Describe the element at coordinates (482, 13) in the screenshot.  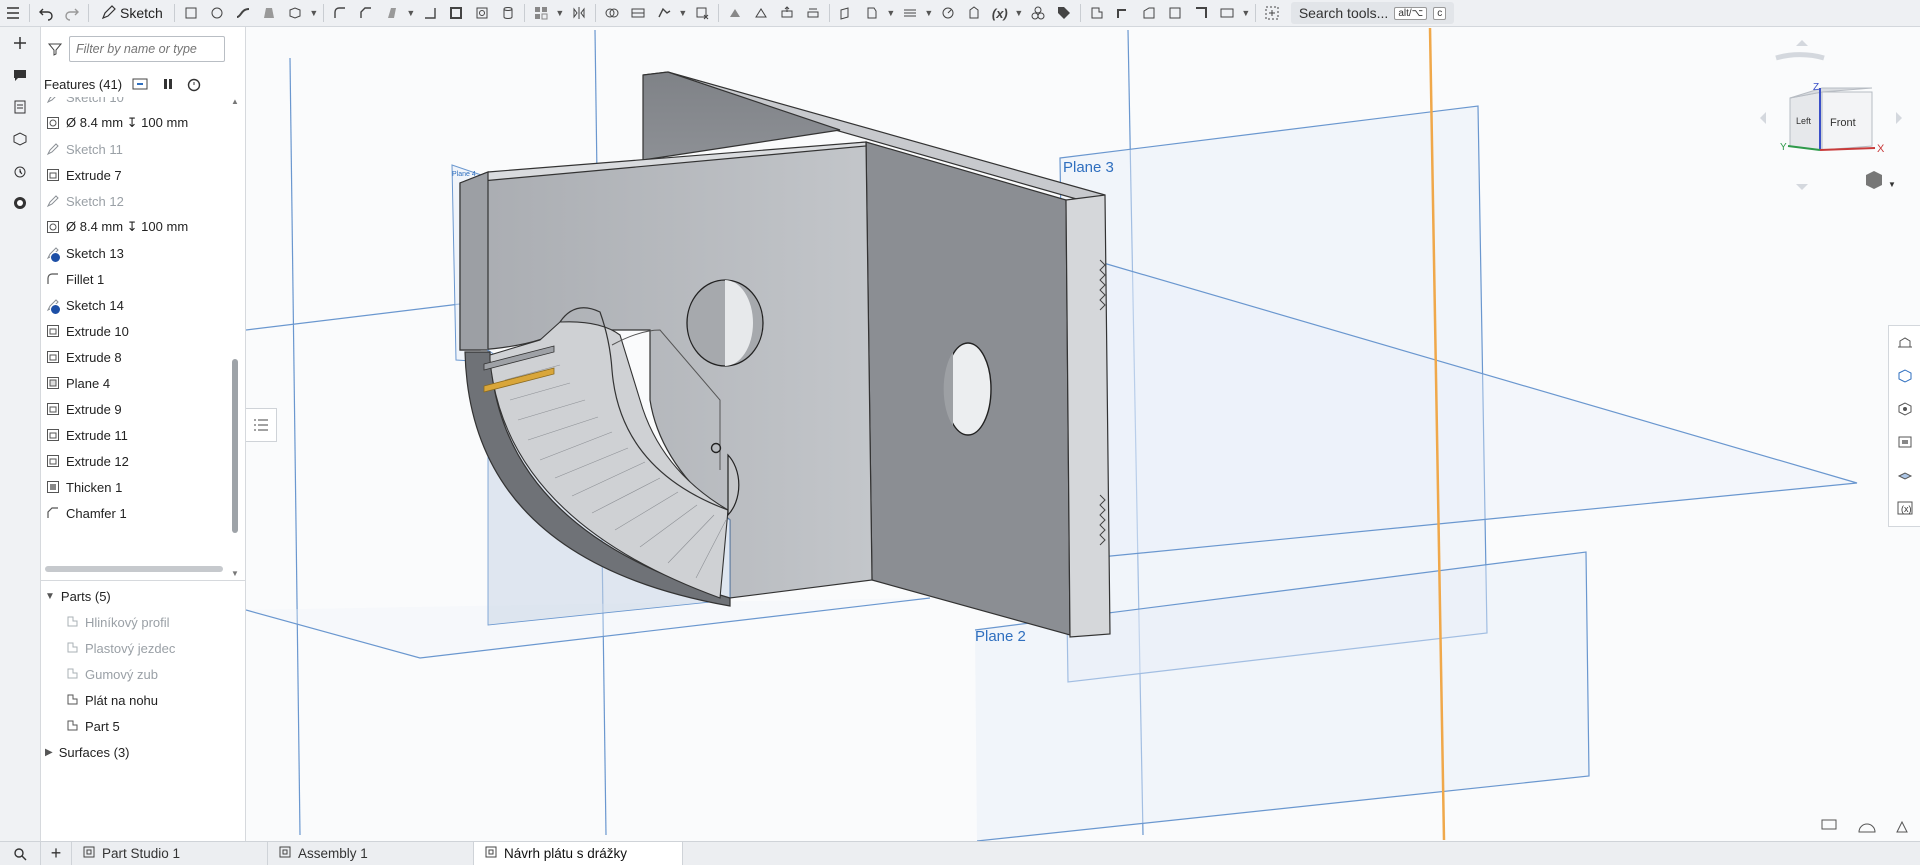
I see `hole-icon` at that location.